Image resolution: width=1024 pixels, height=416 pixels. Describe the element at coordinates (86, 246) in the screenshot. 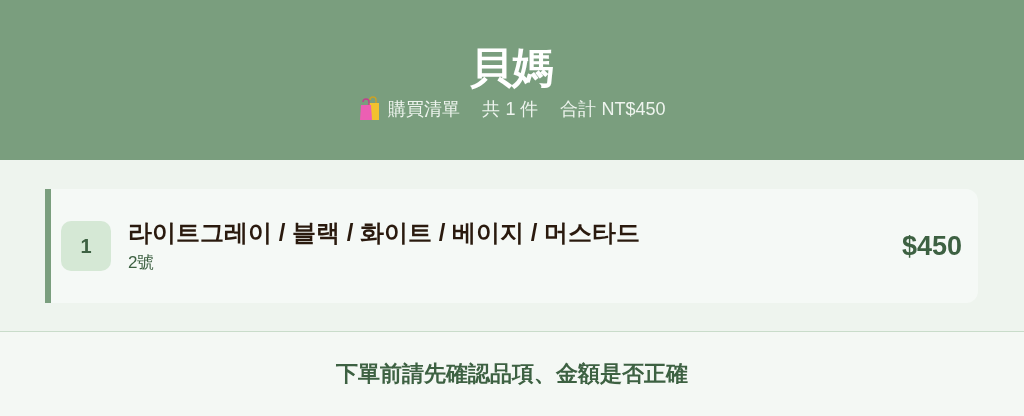

I see `item-number: 1` at that location.